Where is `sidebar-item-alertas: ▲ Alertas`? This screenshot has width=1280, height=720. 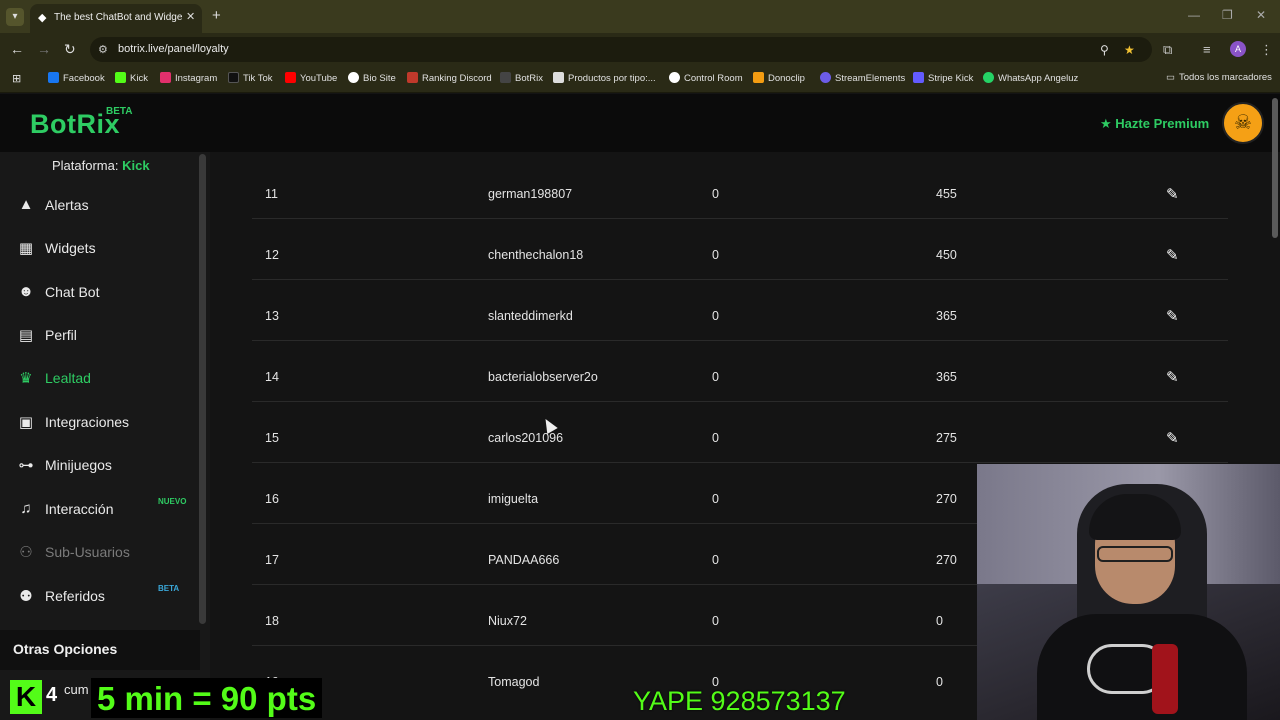 sidebar-item-alertas: ▲ Alertas is located at coordinates (98, 205).